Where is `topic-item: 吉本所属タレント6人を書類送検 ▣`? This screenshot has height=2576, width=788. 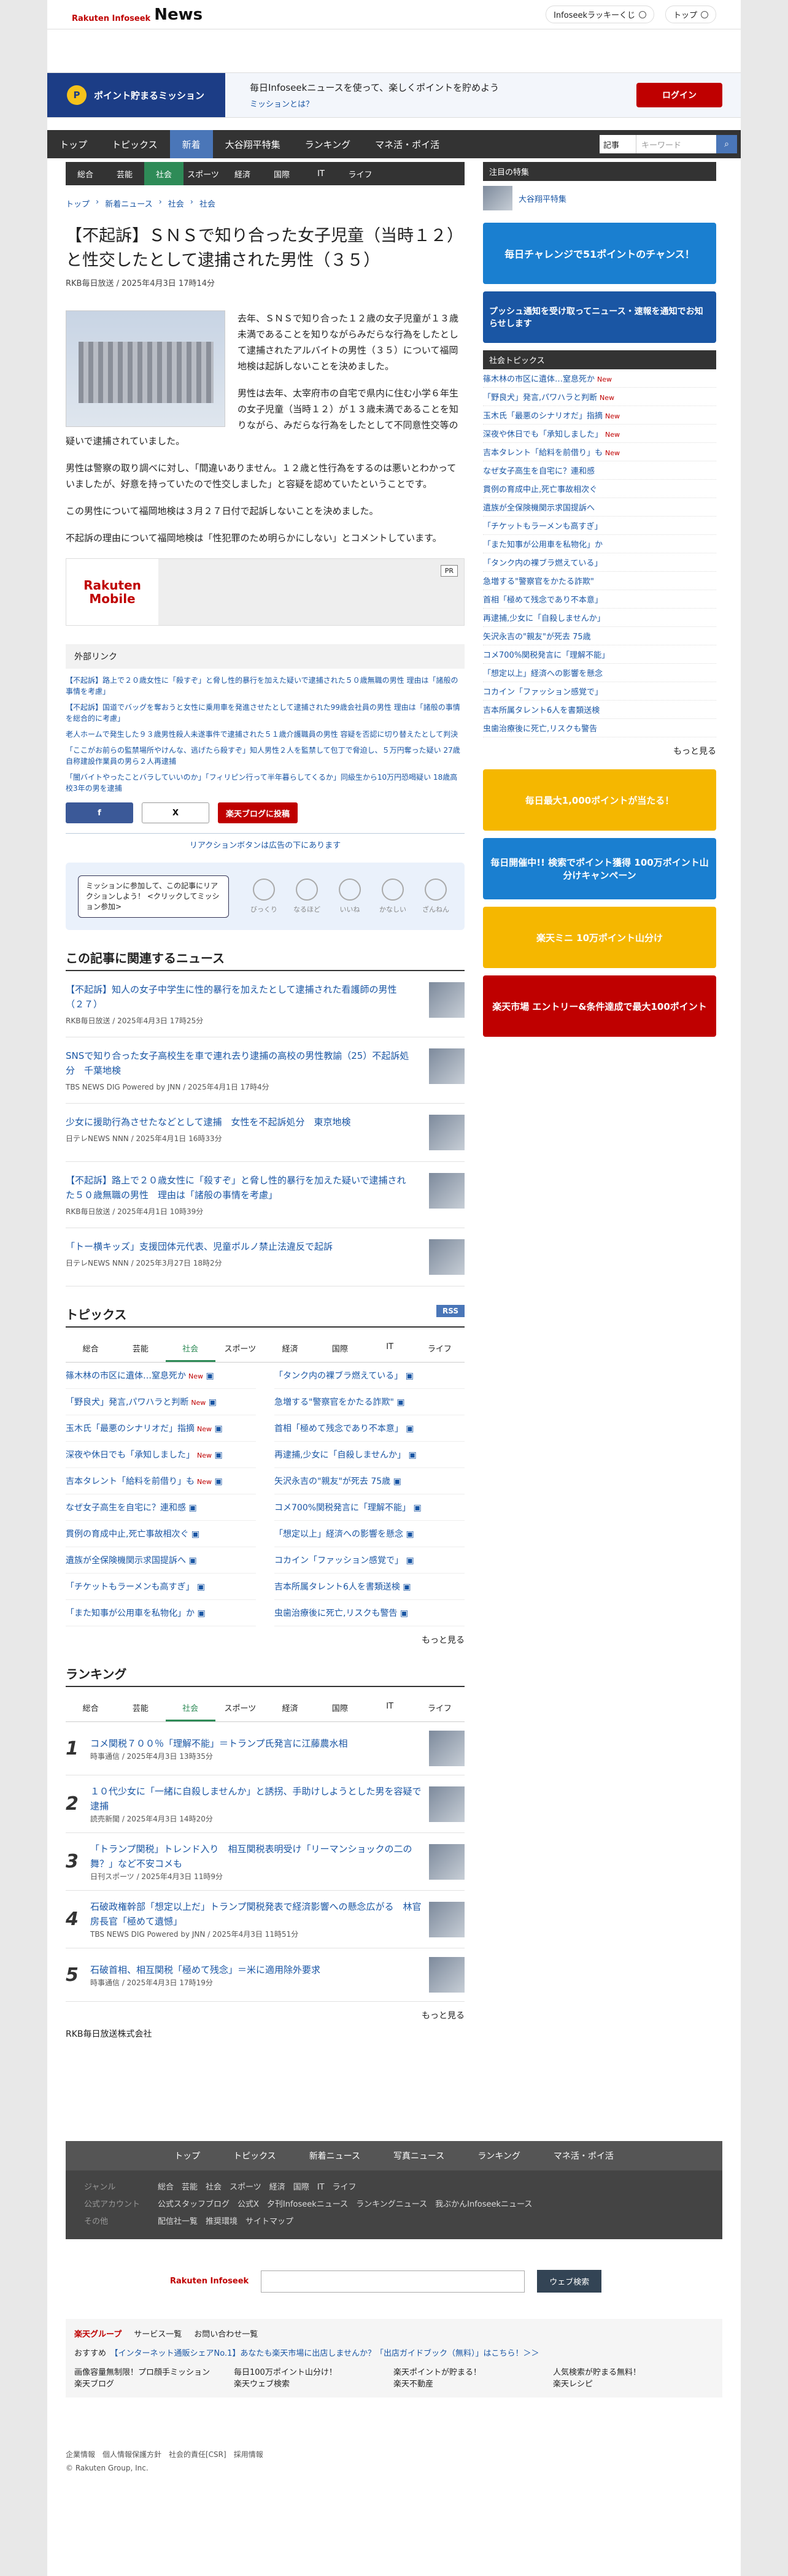 topic-item: 吉本所属タレント6人を書類送検 ▣ is located at coordinates (369, 1587).